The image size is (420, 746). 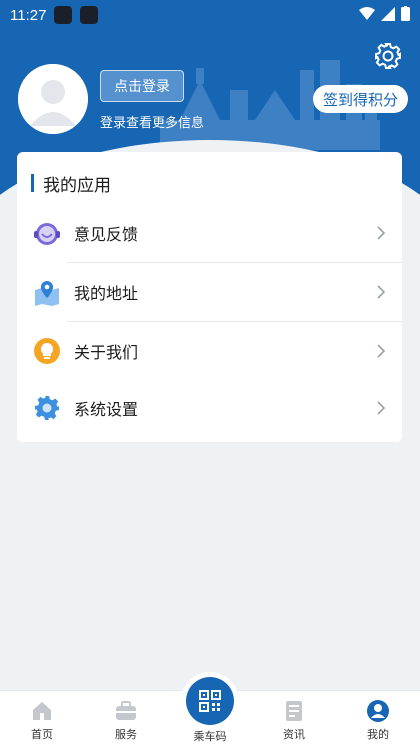 I want to click on settings-gear-icon, so click(x=388, y=56).